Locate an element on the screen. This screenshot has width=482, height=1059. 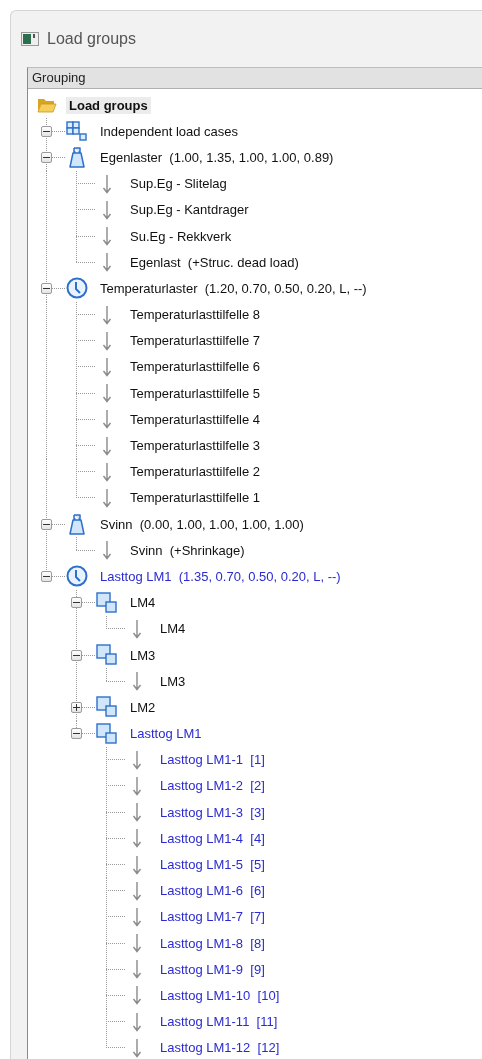
tree-item: Svinn (0.00, 1.00, 1.00, 1.00, 1.00) is located at coordinates (202, 524).